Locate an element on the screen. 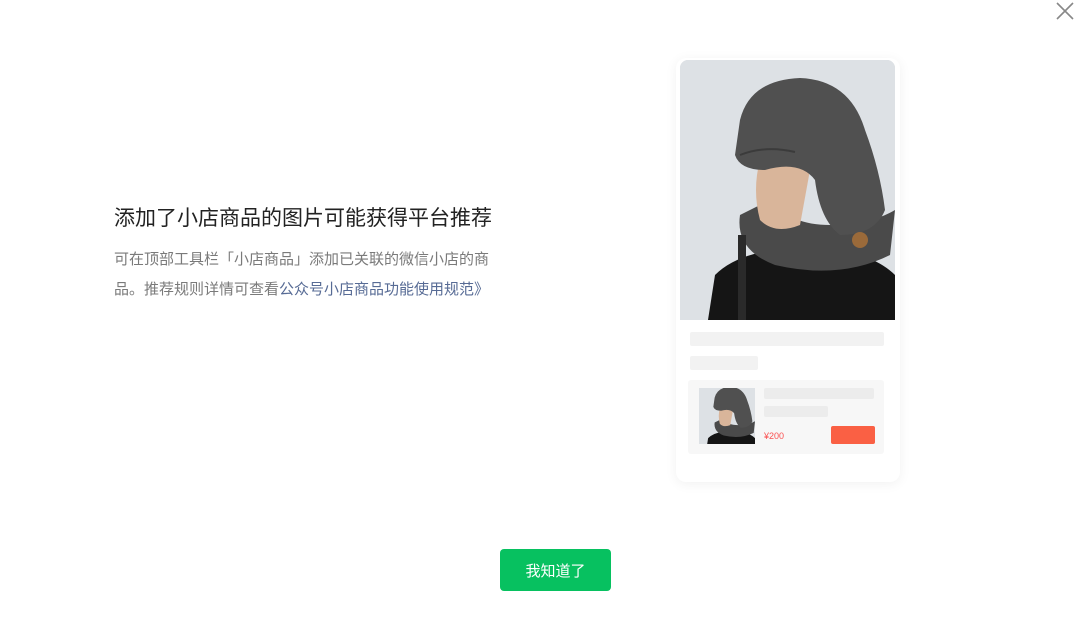  dialog-title: 添加了小店商品的图片可能获得平台推荐 is located at coordinates (303, 218).